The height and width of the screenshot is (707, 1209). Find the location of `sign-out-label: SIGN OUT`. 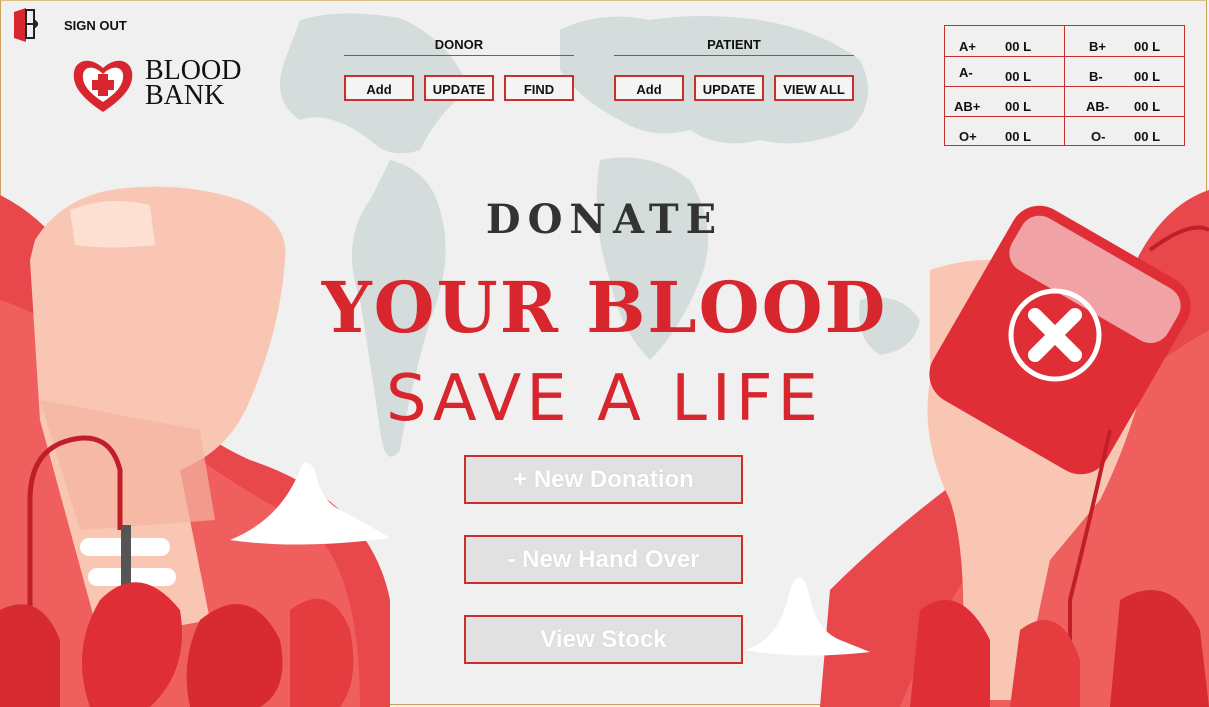

sign-out-label: SIGN OUT is located at coordinates (95, 25).